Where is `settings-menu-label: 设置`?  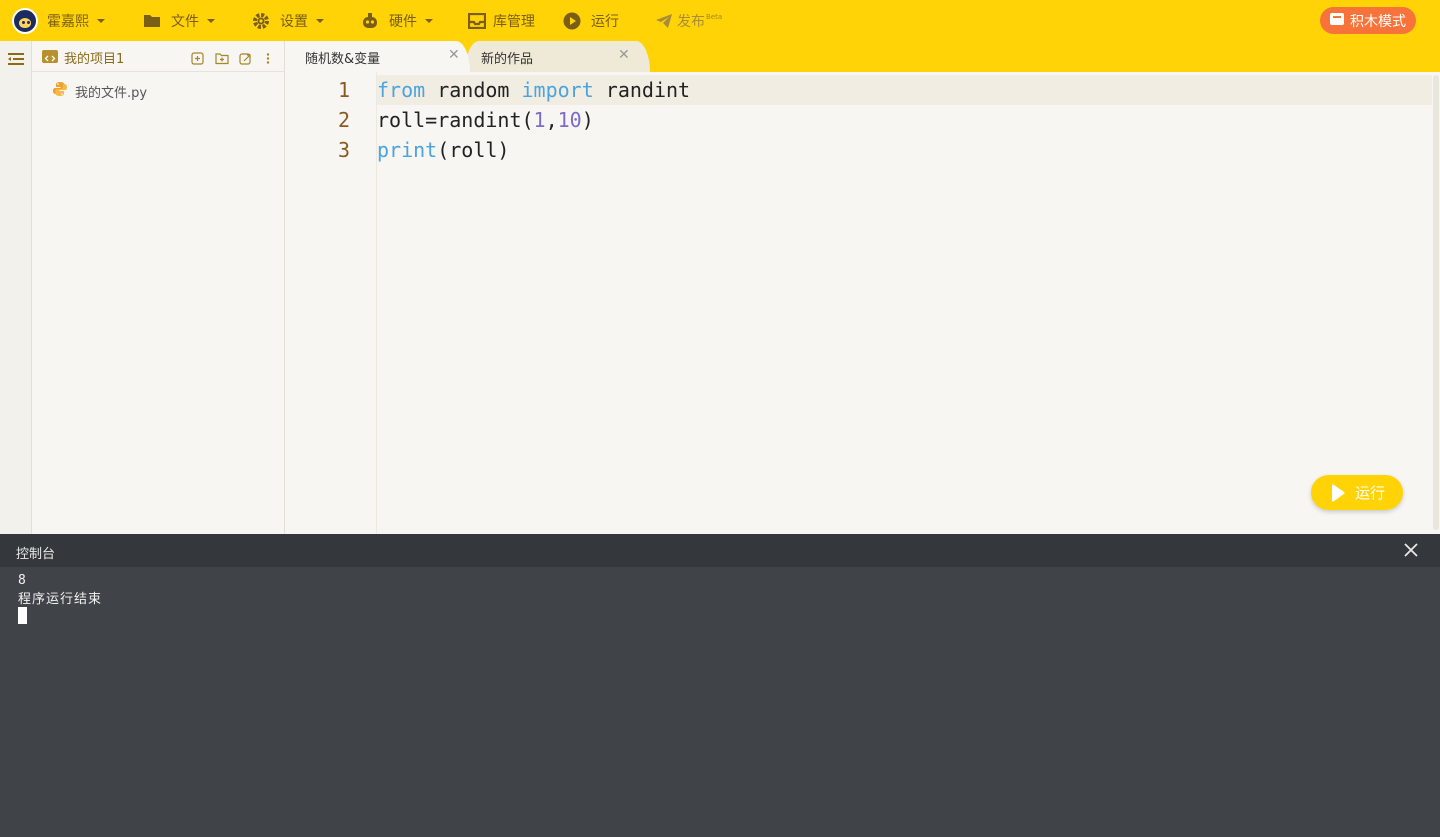
settings-menu-label: 设置 is located at coordinates (294, 21).